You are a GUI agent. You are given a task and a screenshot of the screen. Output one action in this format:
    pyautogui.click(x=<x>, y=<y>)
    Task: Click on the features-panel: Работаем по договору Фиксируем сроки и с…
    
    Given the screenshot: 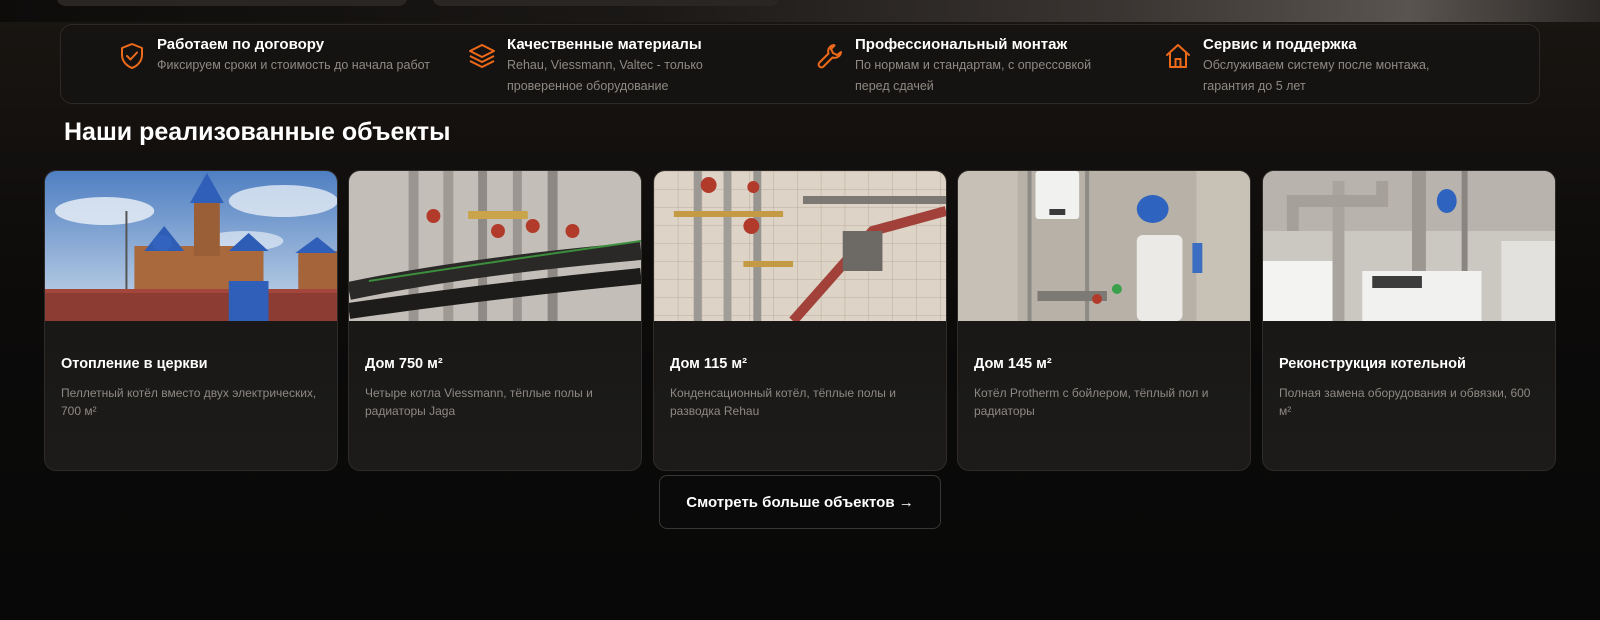 What is the action you would take?
    pyautogui.click(x=800, y=64)
    